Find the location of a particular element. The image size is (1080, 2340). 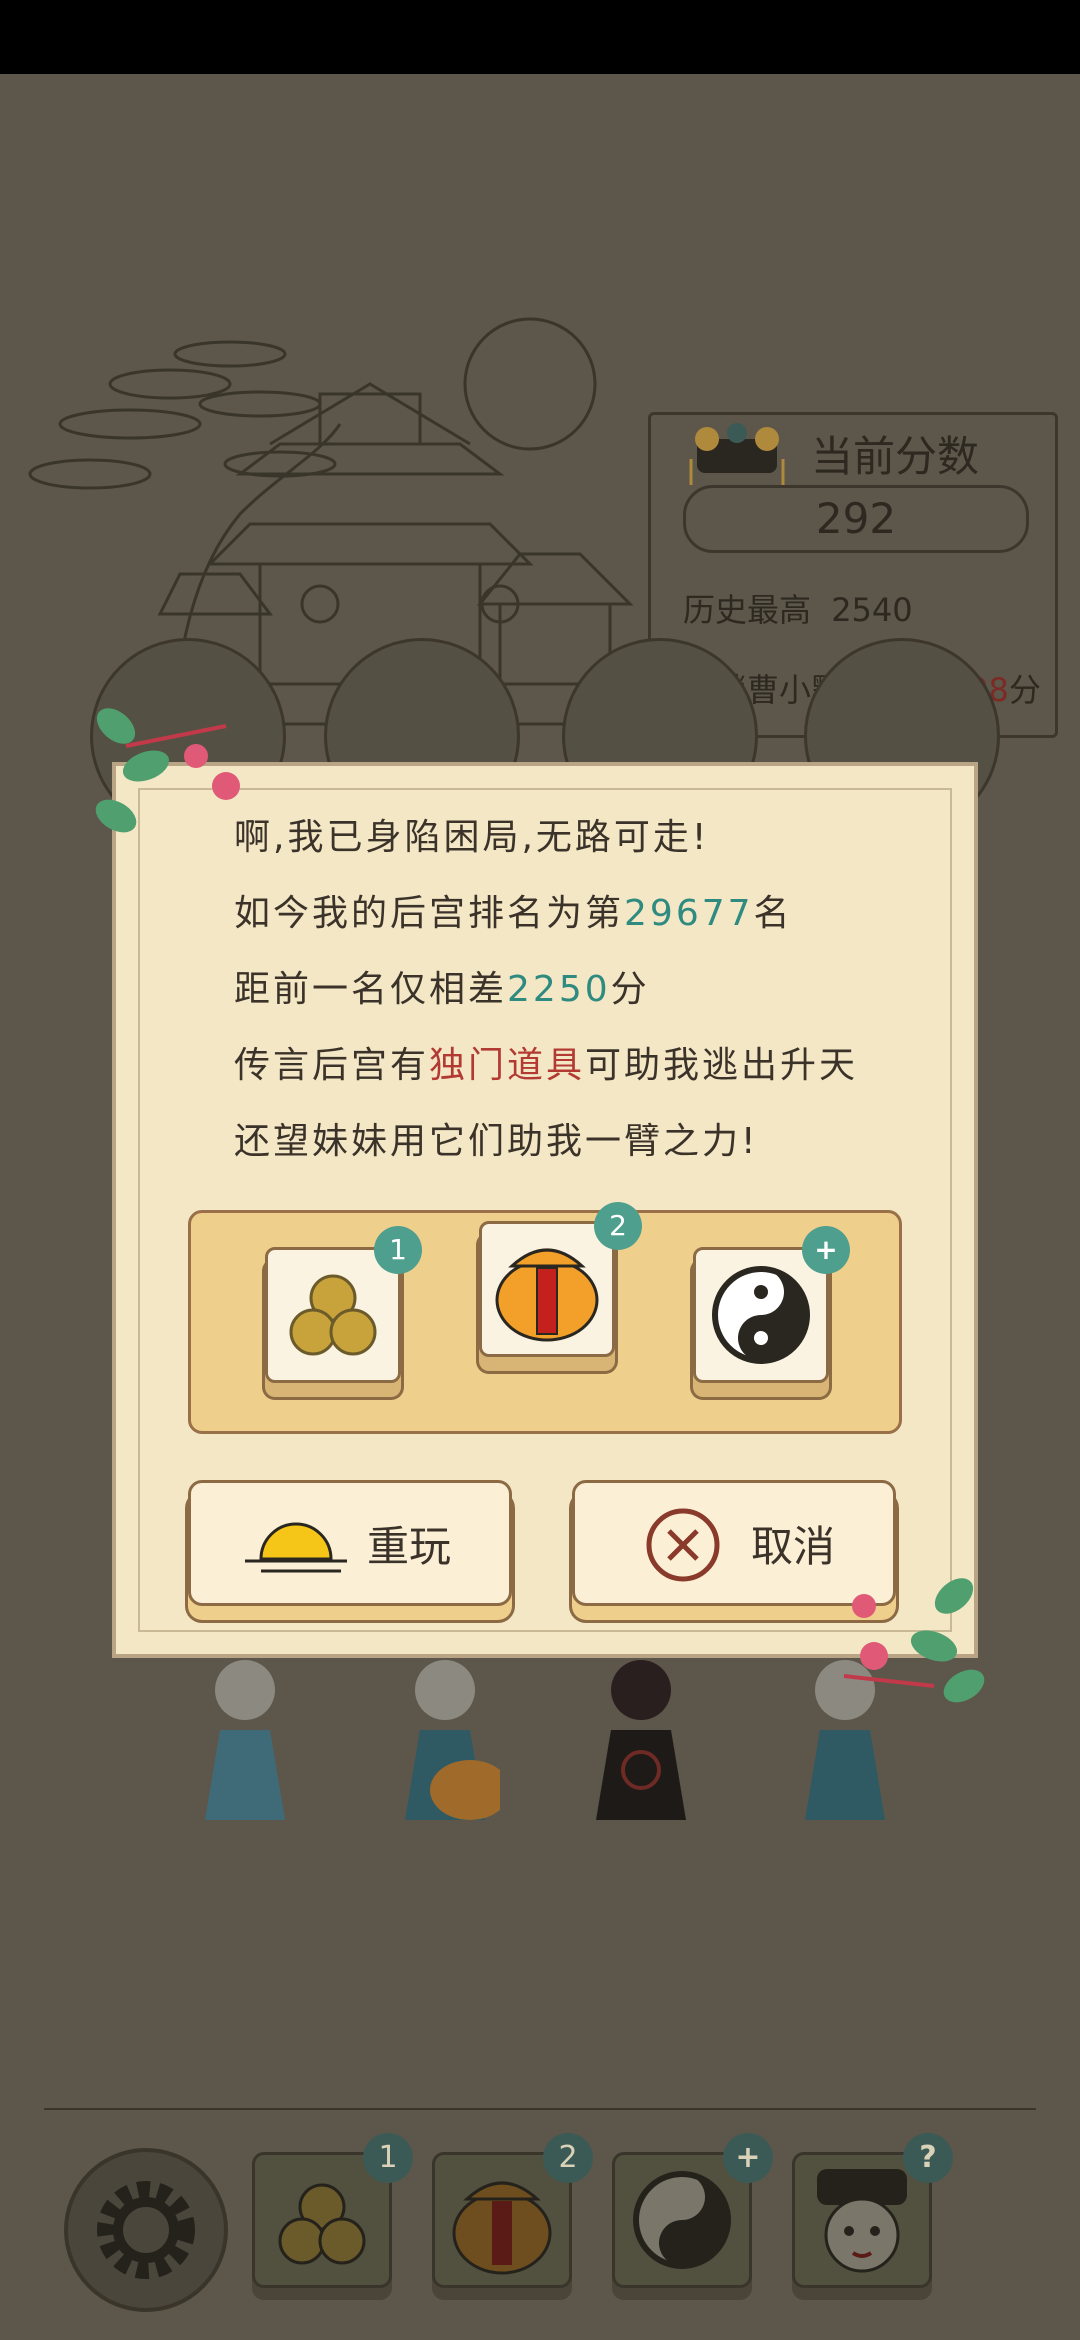

dialog-line-1: 啊,我已身陷困局,无路可走! is located at coordinates (472, 837).